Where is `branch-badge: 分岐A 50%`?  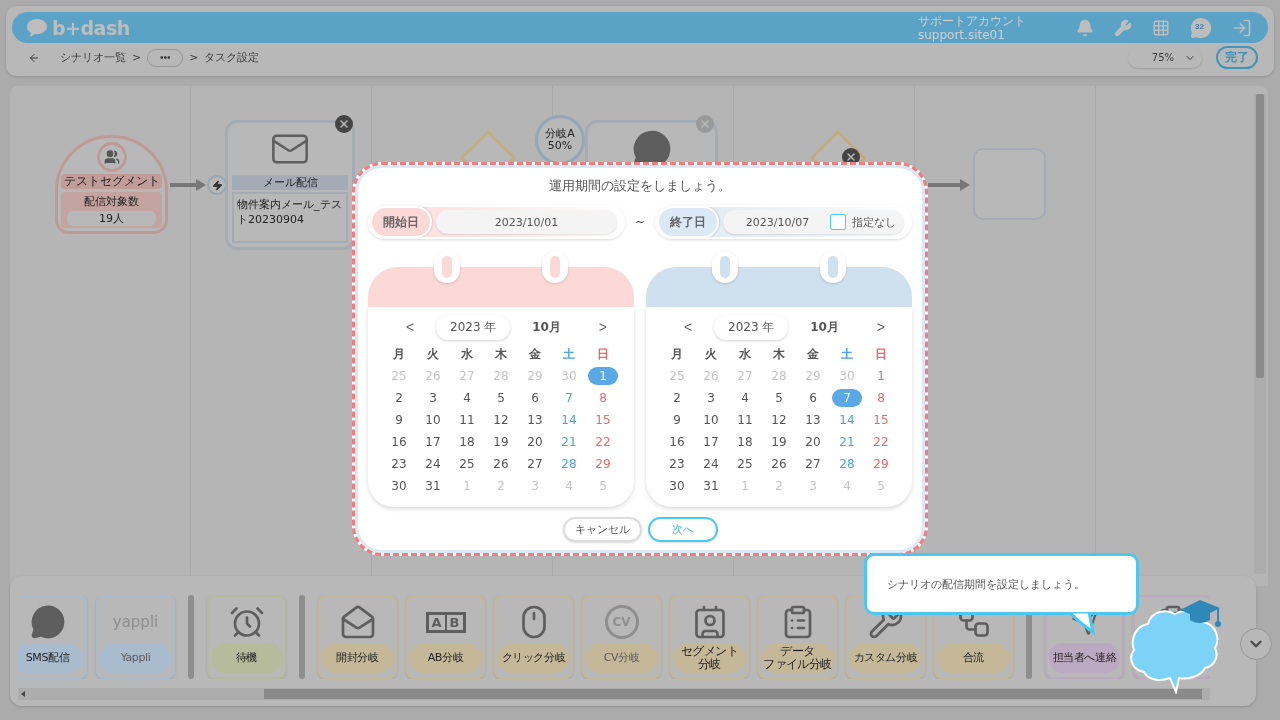
branch-badge: 分岐A 50% is located at coordinates (560, 140).